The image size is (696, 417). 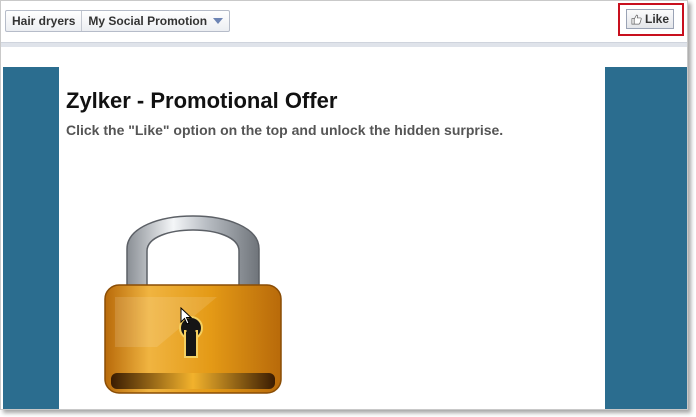 What do you see at coordinates (656, 19) in the screenshot?
I see `like-label: Like` at bounding box center [656, 19].